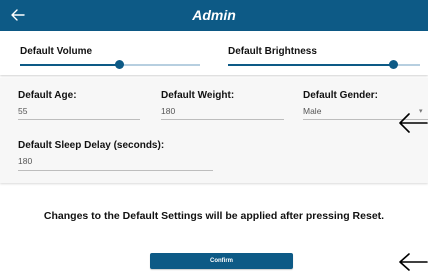 This screenshot has width=428, height=271. Describe the element at coordinates (91, 145) in the screenshot. I see `sleep-delay-label: Default Sleep Delay (seconds):` at that location.